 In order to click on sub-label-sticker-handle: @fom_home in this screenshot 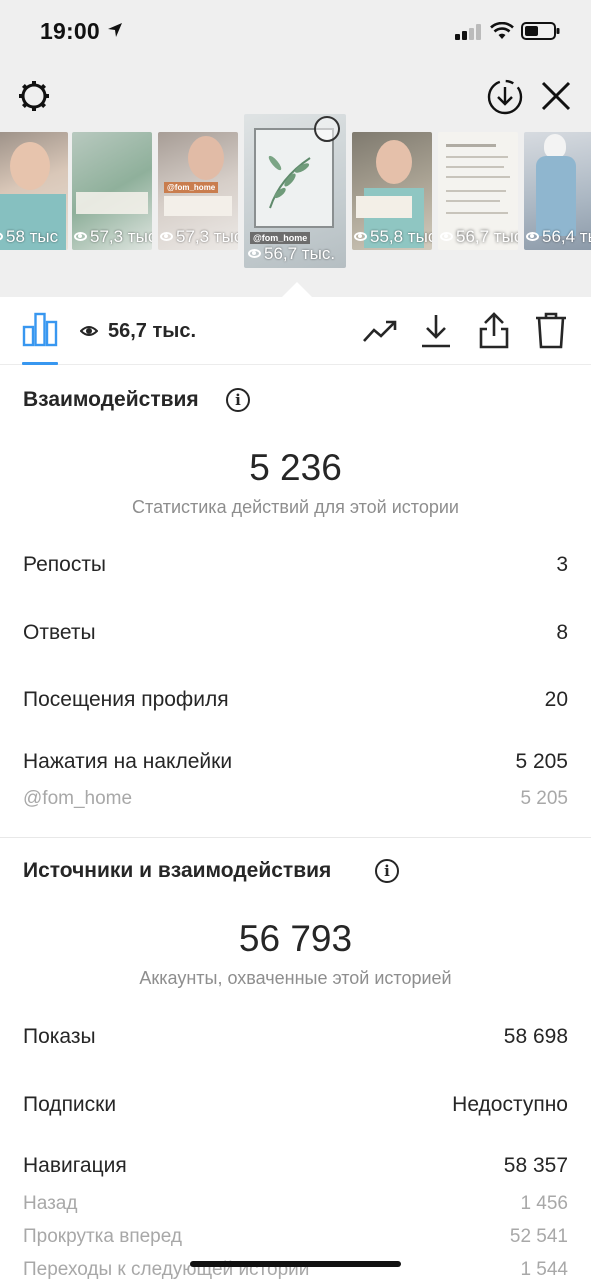, I will do `click(77, 799)`.